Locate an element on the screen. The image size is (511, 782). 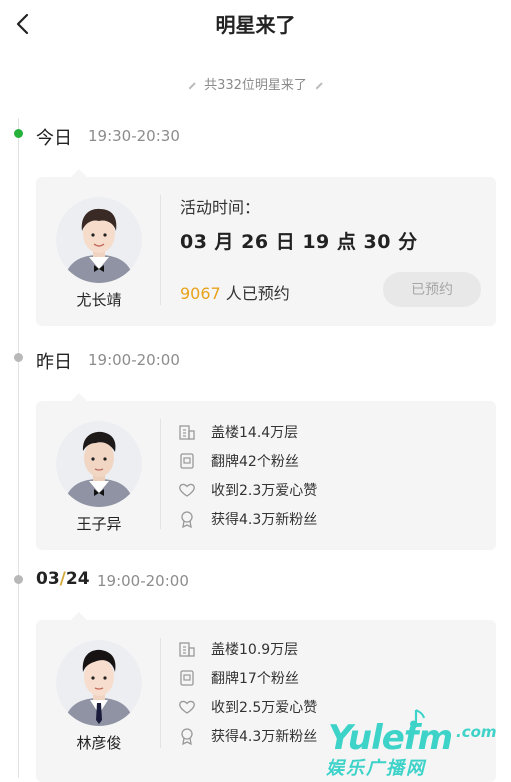
activity-time-label: 活动时间： is located at coordinates (220, 207).